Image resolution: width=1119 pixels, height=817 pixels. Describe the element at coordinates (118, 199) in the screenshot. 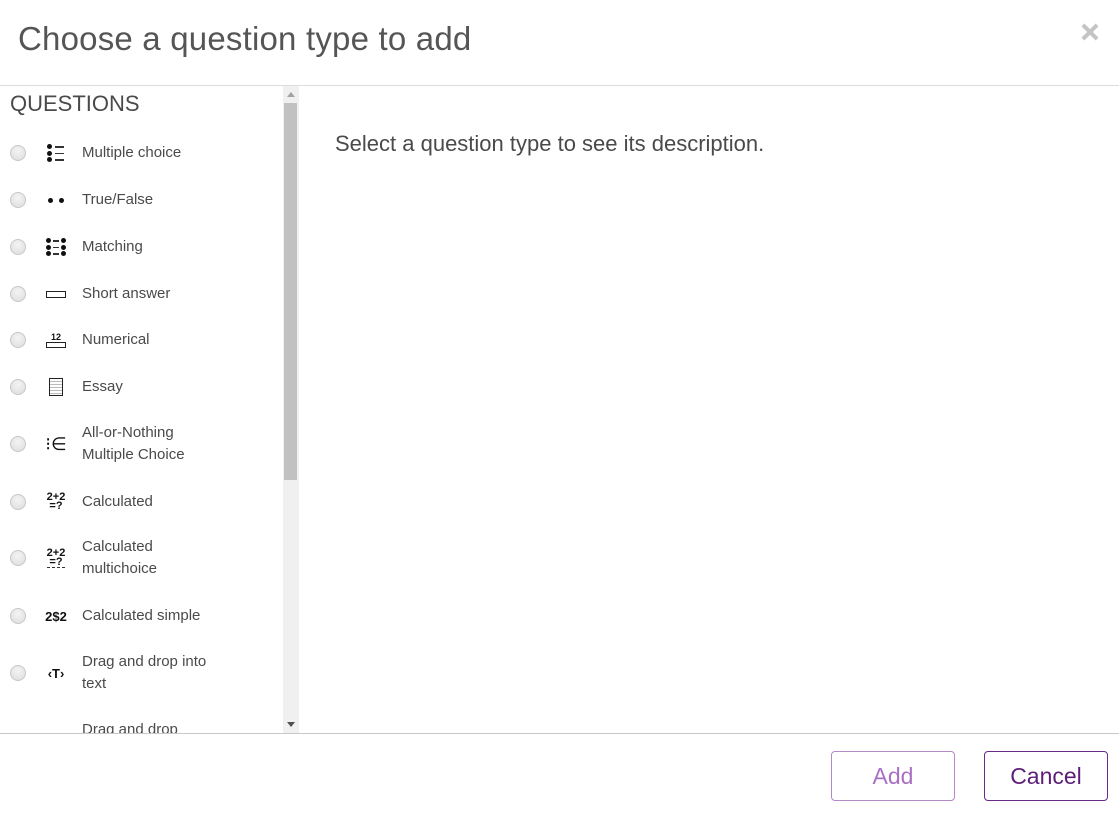

I see `question-type-label: True/False` at that location.